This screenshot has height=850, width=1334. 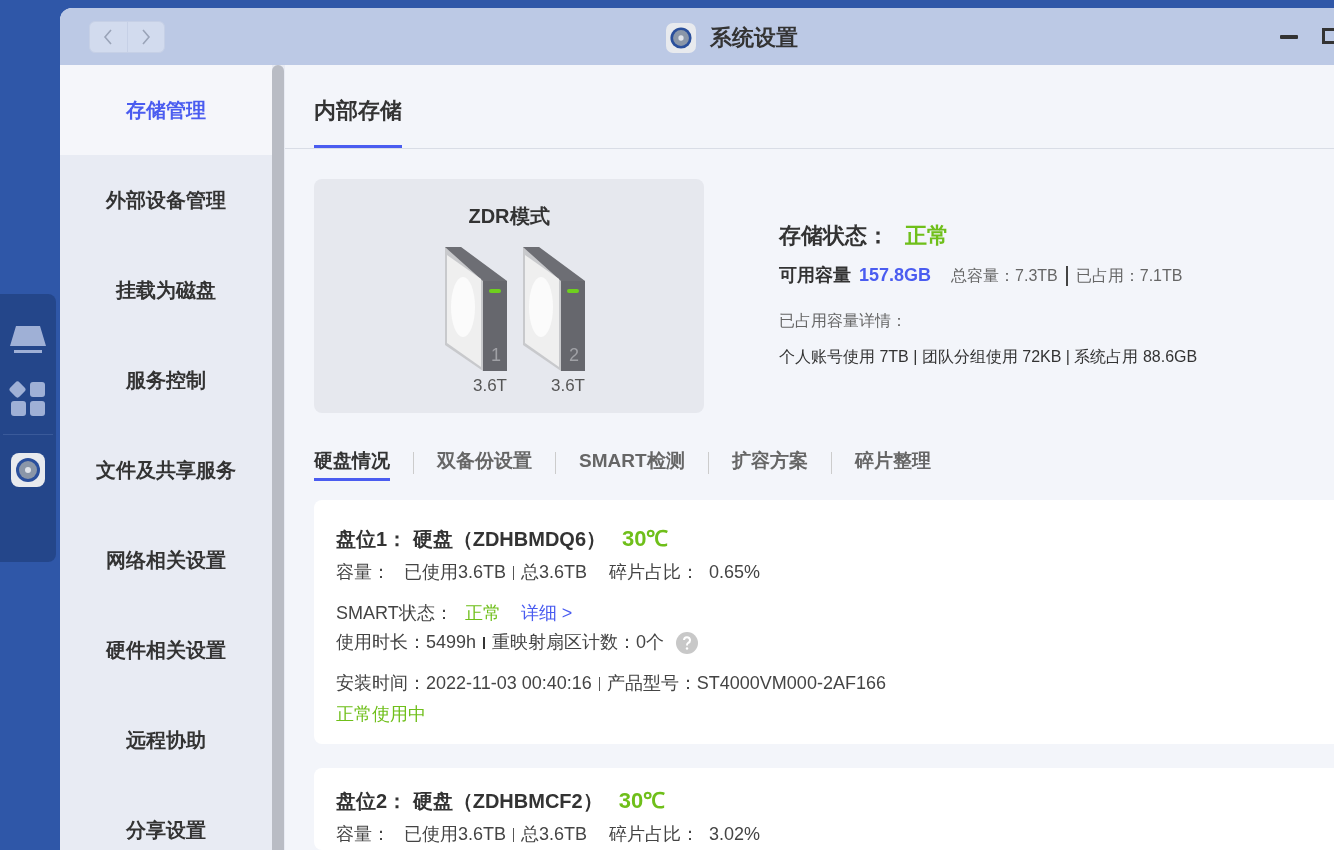 What do you see at coordinates (815, 275) in the screenshot?
I see `available-label: 可用容量` at bounding box center [815, 275].